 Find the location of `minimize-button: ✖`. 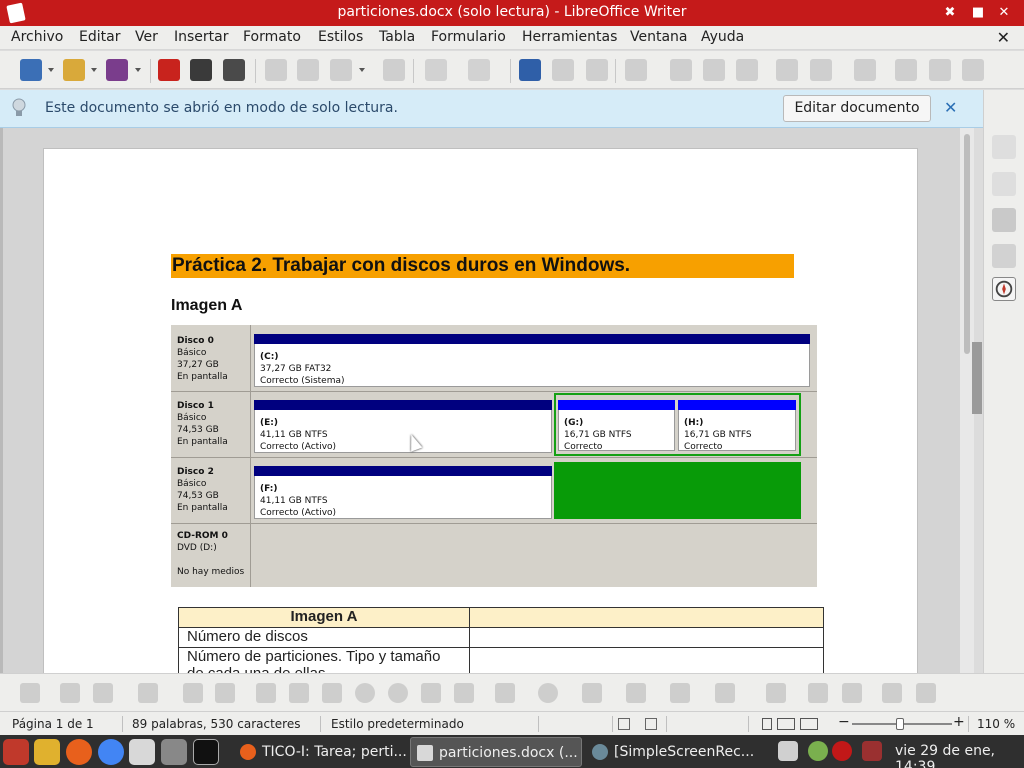

minimize-button: ✖ is located at coordinates (950, 13).